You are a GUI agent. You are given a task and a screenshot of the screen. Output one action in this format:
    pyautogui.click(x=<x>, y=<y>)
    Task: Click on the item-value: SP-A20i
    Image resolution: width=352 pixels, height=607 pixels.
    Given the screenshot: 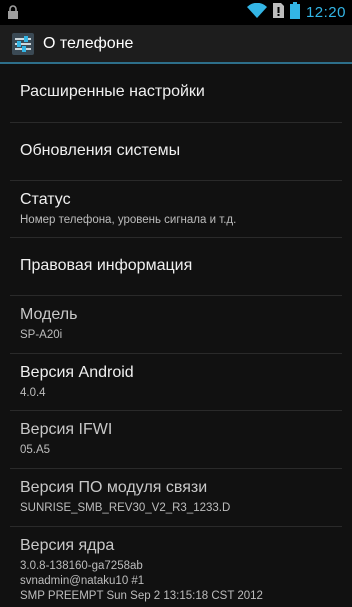 What is the action you would take?
    pyautogui.click(x=41, y=335)
    